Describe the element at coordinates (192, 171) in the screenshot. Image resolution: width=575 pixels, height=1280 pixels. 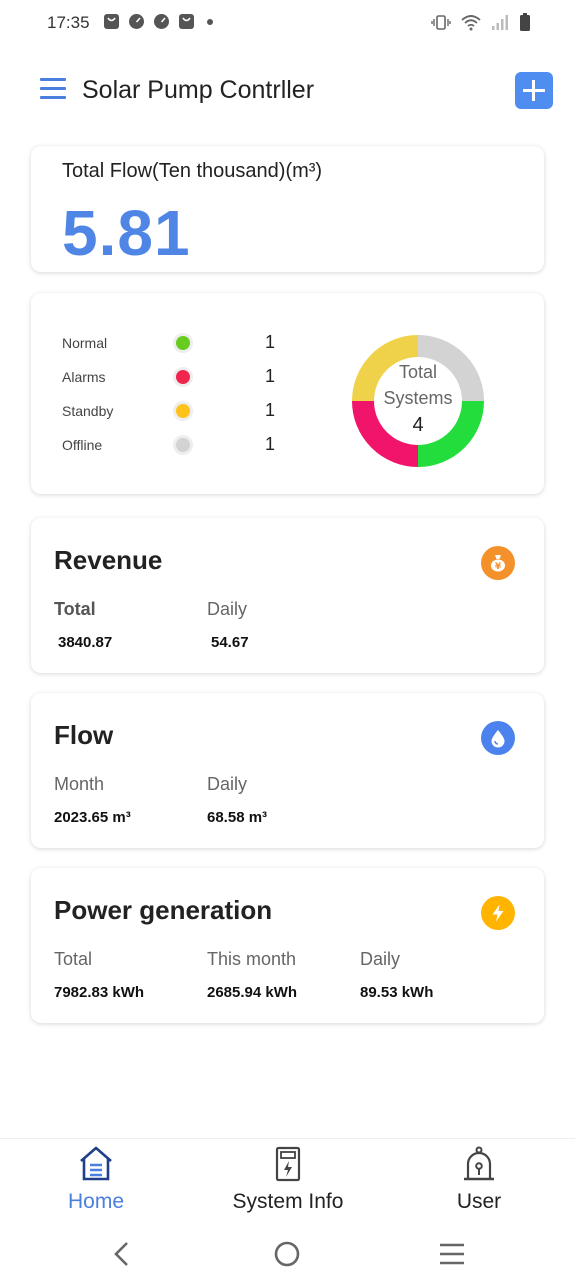
I see `total-flow-label: Total Flow(Ten thousand)(m³)` at that location.